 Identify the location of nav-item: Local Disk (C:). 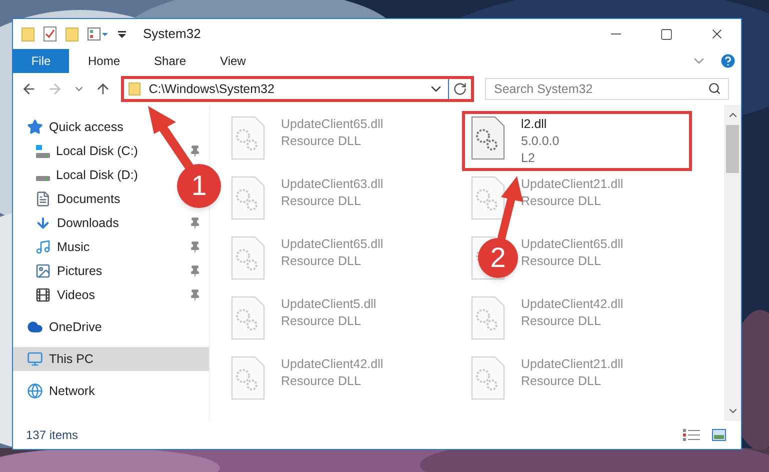
(111, 151).